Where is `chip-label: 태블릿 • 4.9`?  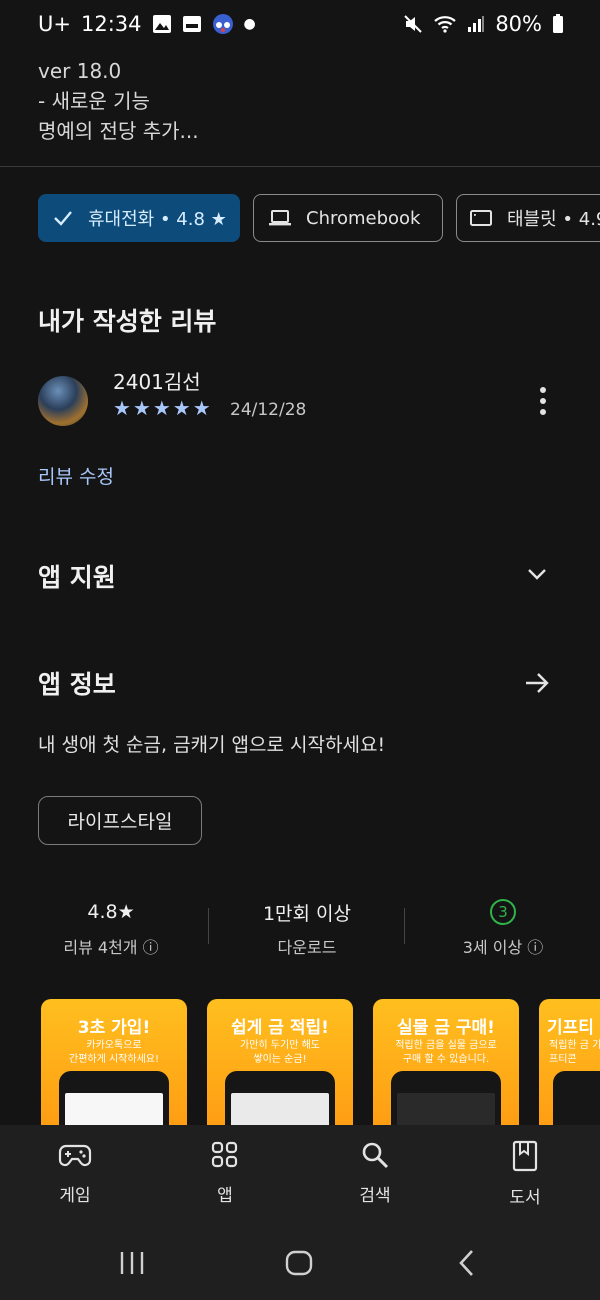 chip-label: 태블릿 • 4.9 is located at coordinates (553, 219).